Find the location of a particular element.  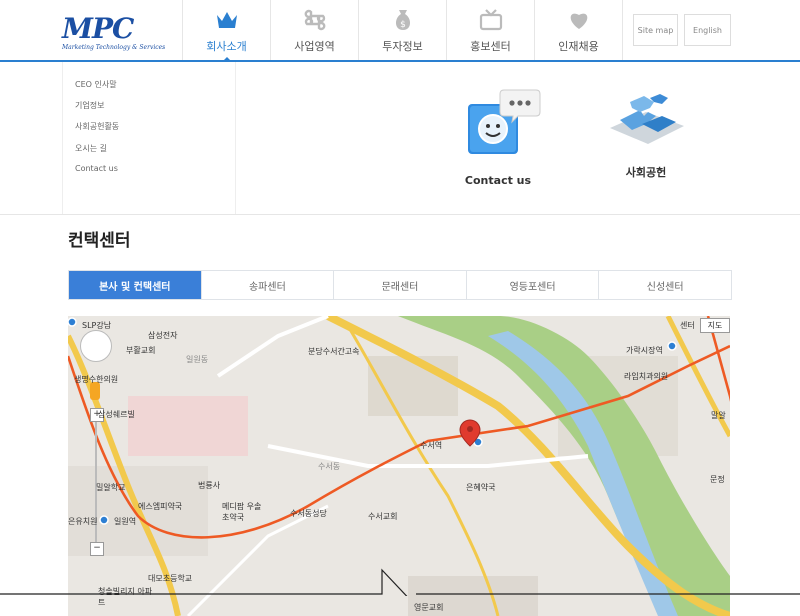

district-label: 수서동 is located at coordinates (329, 466).